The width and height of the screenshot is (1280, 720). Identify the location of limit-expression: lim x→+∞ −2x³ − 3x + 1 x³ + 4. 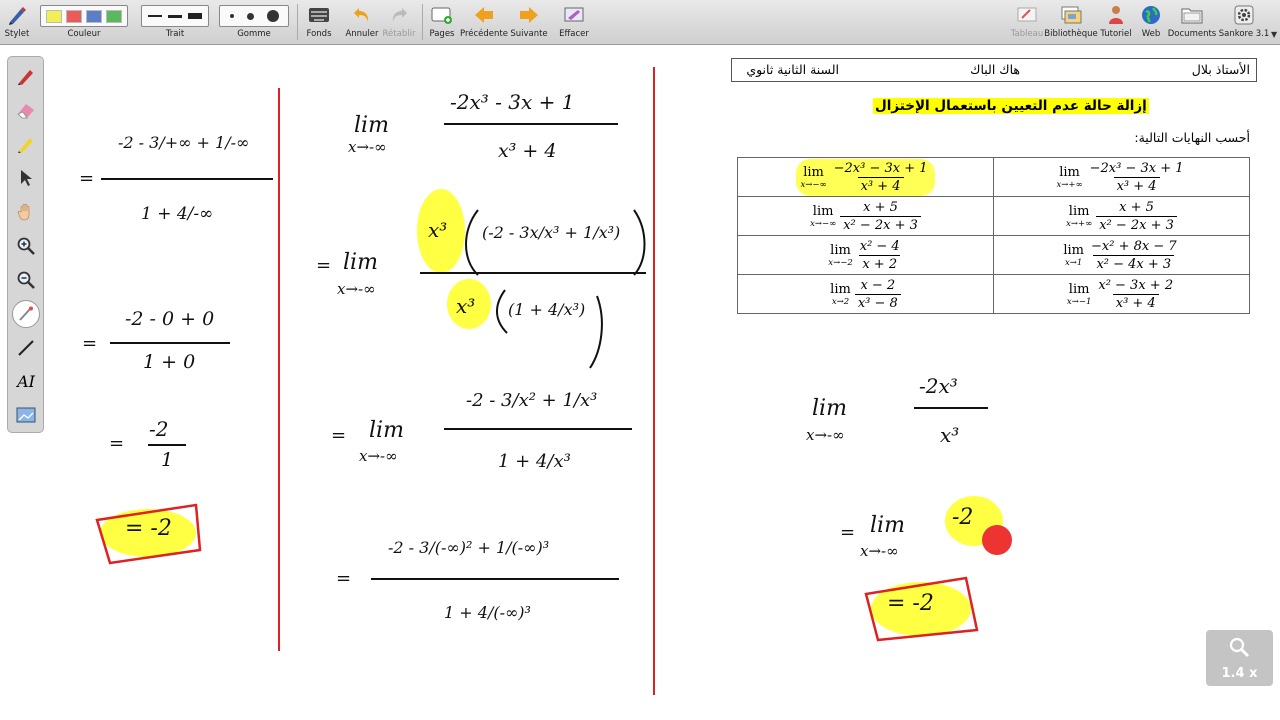
(1120, 177).